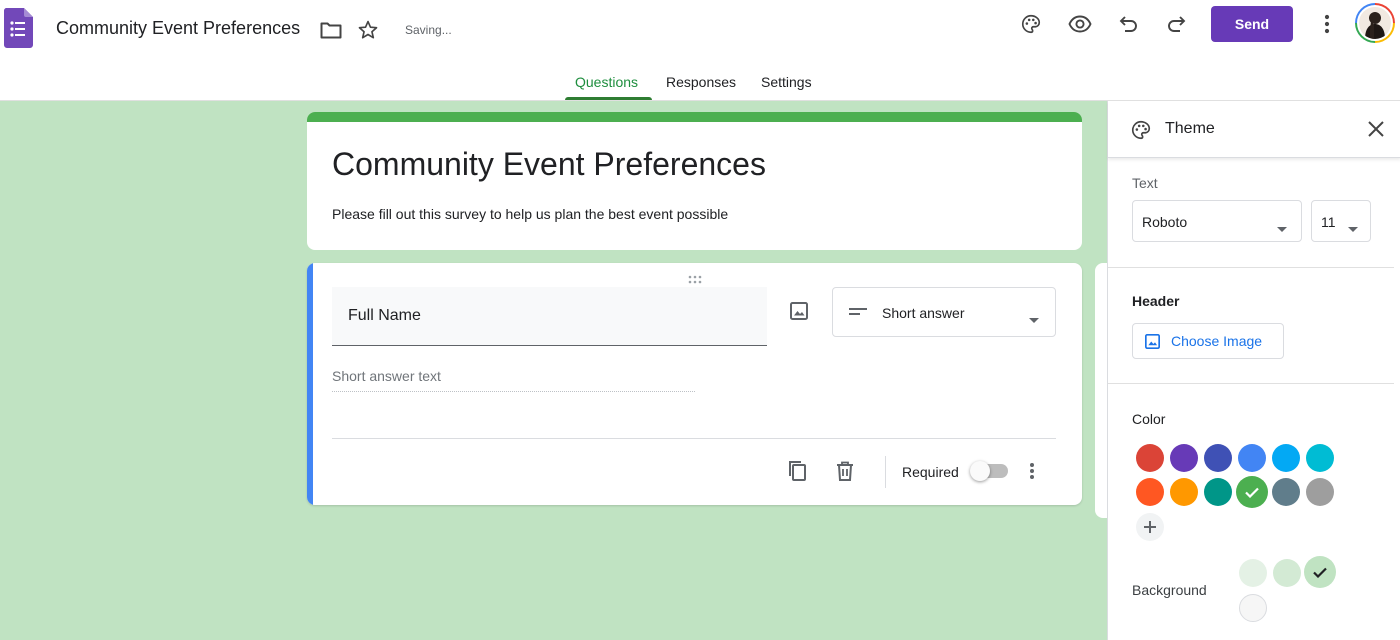 This screenshot has width=1400, height=640. Describe the element at coordinates (1217, 341) in the screenshot. I see `choose-image-label: Choose Image` at that location.